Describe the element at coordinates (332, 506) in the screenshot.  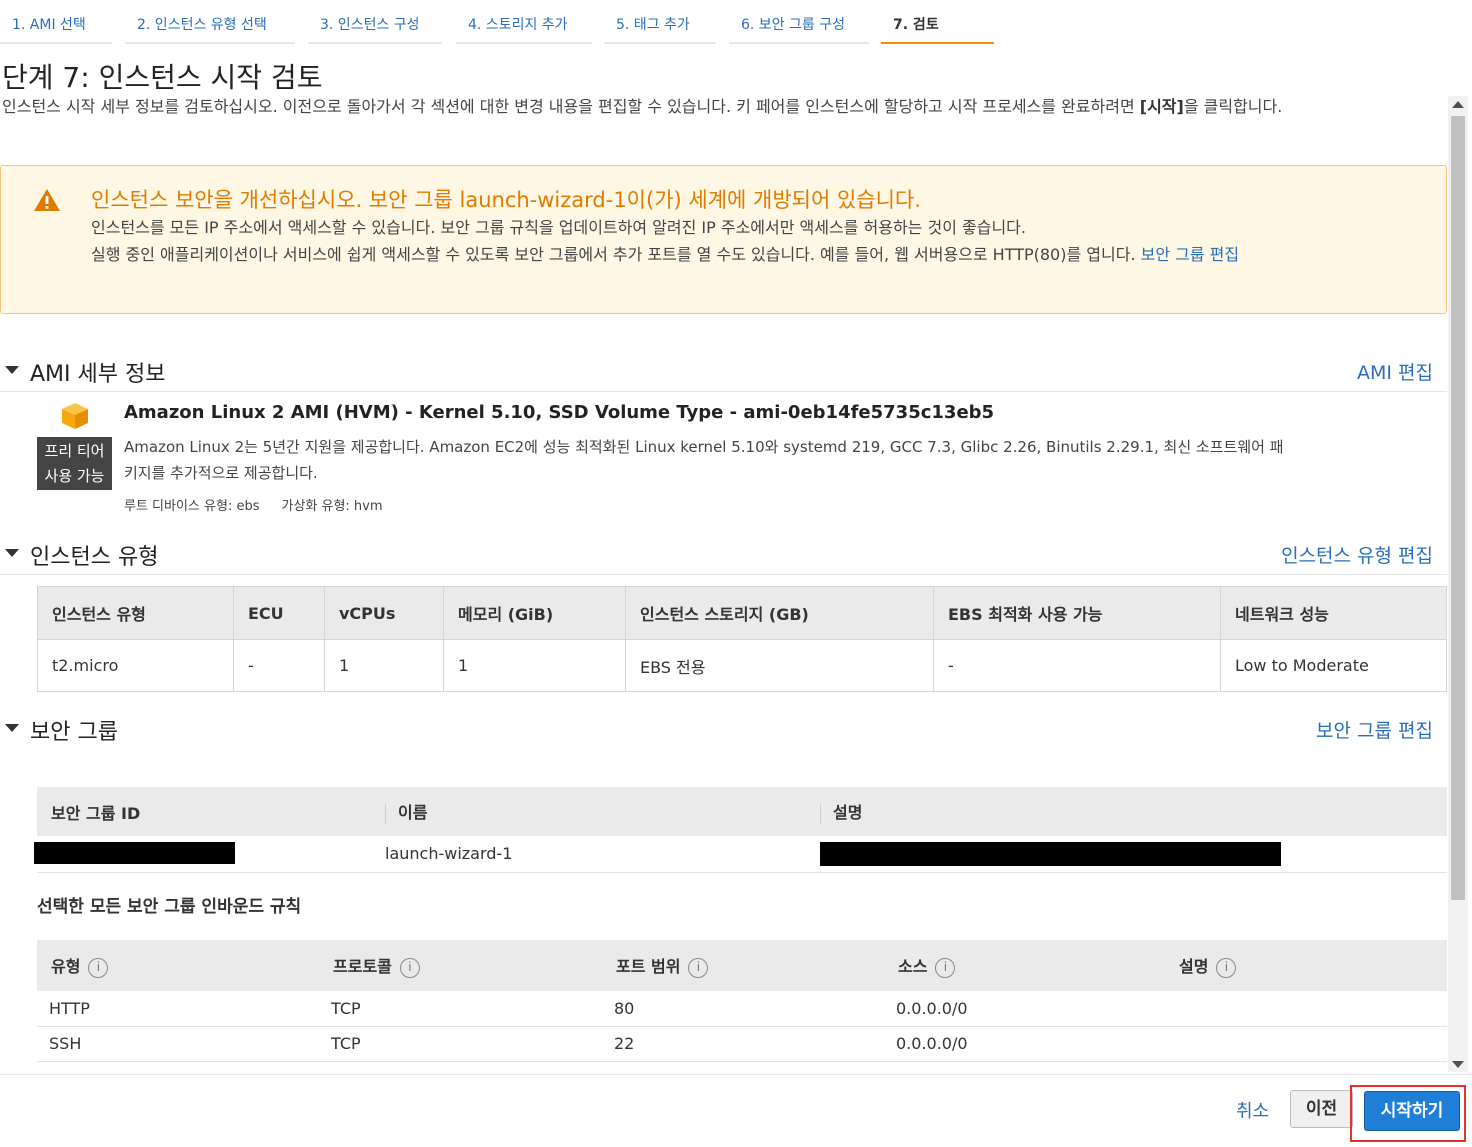
I see `virtualization-type: 가상화 유형: hvm` at that location.